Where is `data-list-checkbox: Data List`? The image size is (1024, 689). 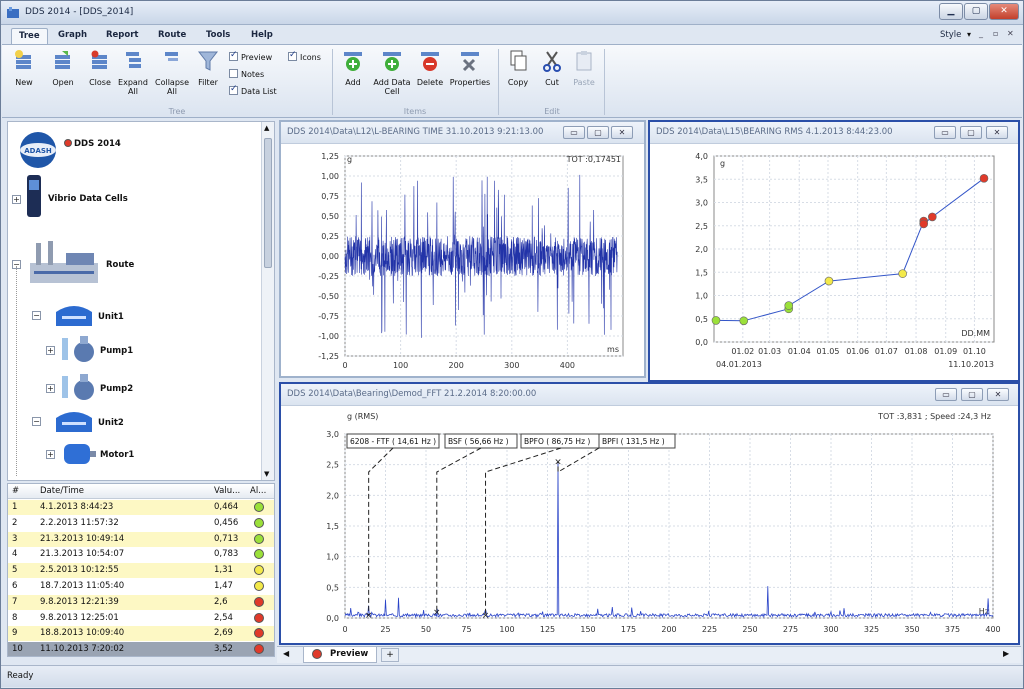
data-list-checkbox: Data List is located at coordinates (253, 90).